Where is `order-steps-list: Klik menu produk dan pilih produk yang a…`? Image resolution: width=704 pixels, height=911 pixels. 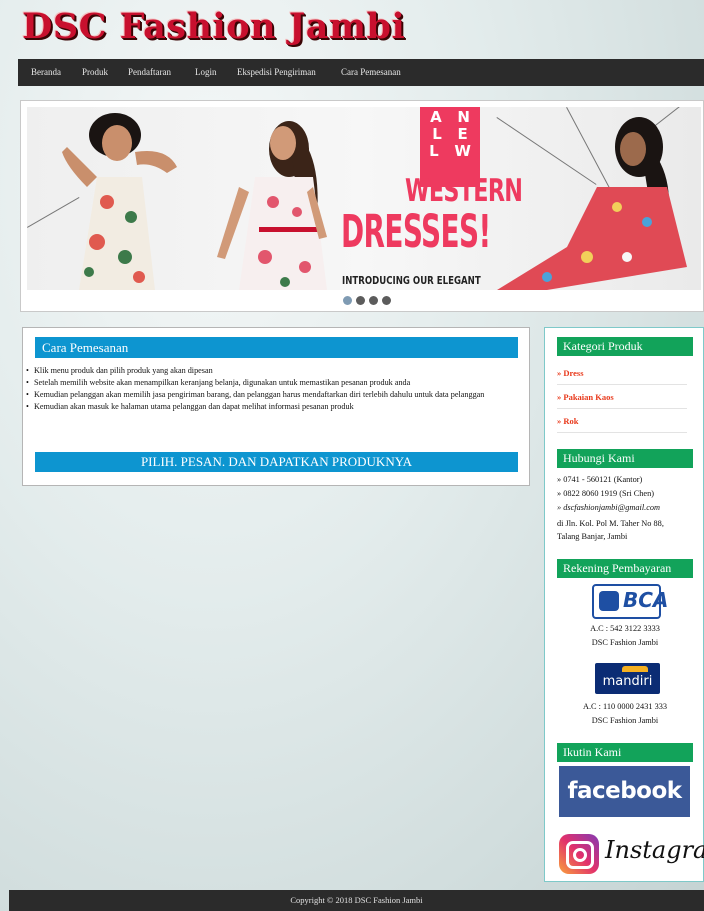
order-steps-list: Klik menu produk dan pilih produk yang a… is located at coordinates (276, 389).